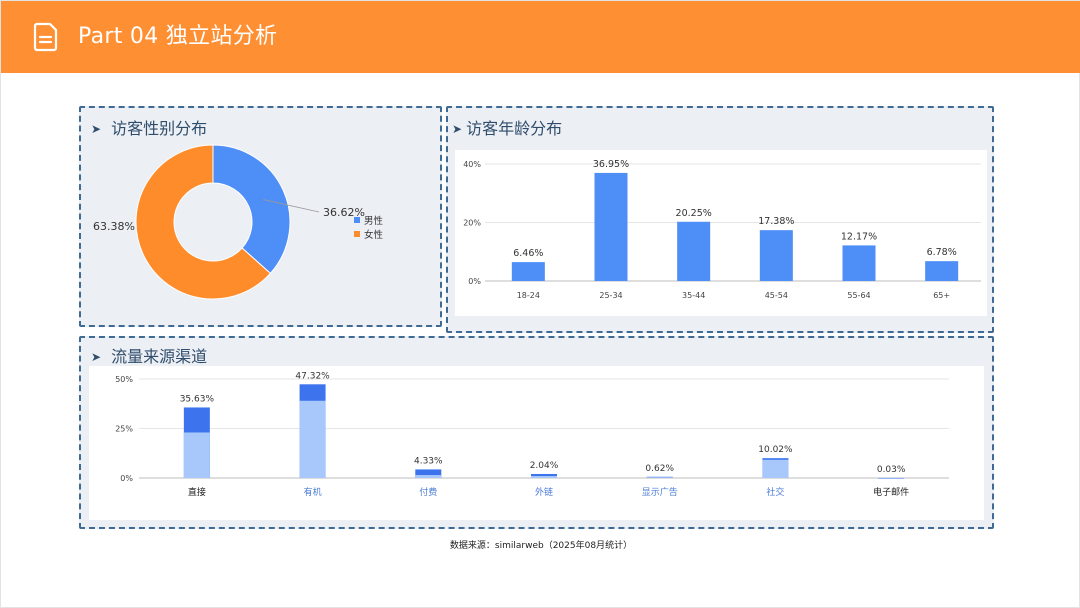  What do you see at coordinates (197, 492) in the screenshot?
I see `traffic-x-label: 直接` at bounding box center [197, 492].